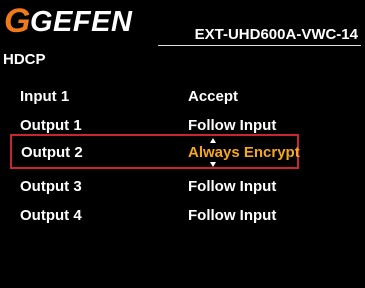  I want to click on row-label: Output 4, so click(51, 215).